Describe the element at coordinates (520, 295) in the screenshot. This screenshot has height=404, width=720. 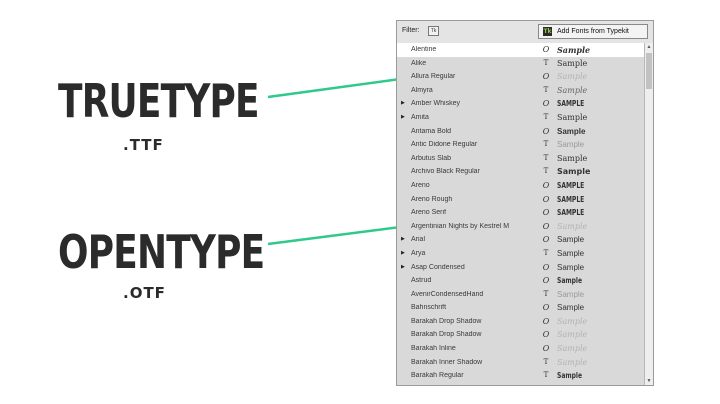
I see `font-list-item: AvenirCondensedHand T Sample` at that location.